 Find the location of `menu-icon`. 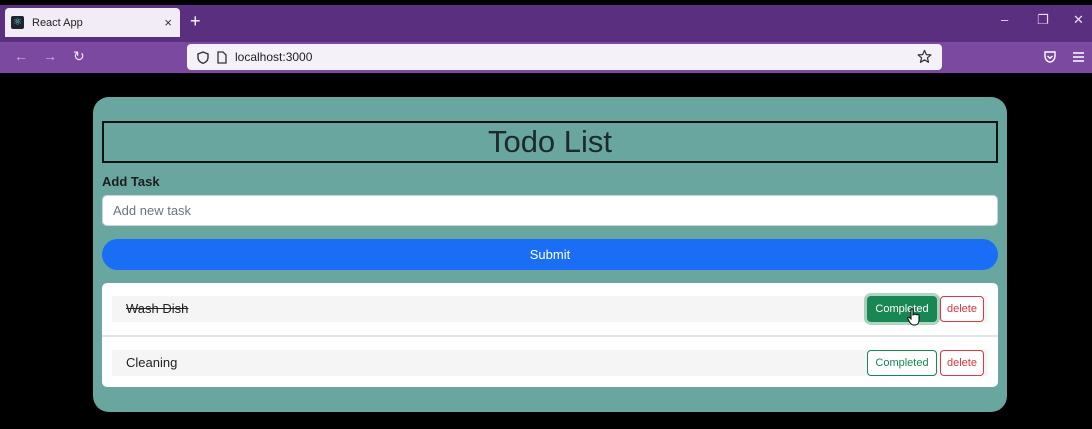

menu-icon is located at coordinates (1078, 57).